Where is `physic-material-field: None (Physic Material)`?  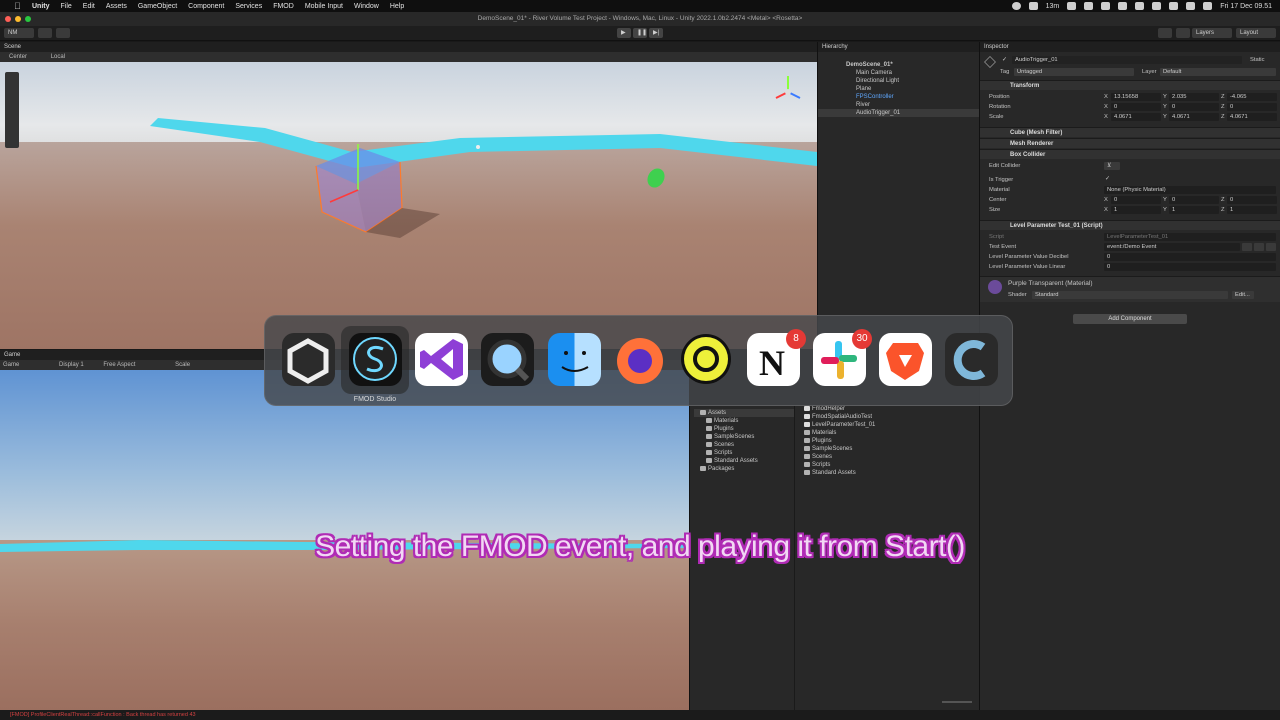
physic-material-field: None (Physic Material) is located at coordinates (1190, 190).